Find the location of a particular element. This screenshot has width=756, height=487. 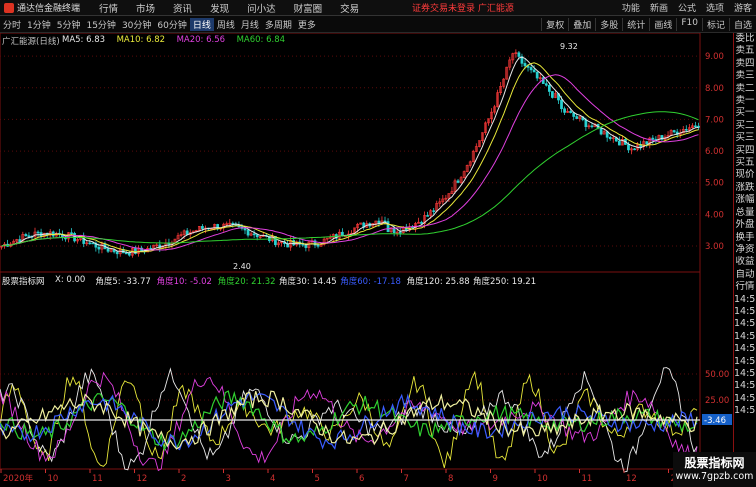

x-tick-7: 5 is located at coordinates (317, 479).